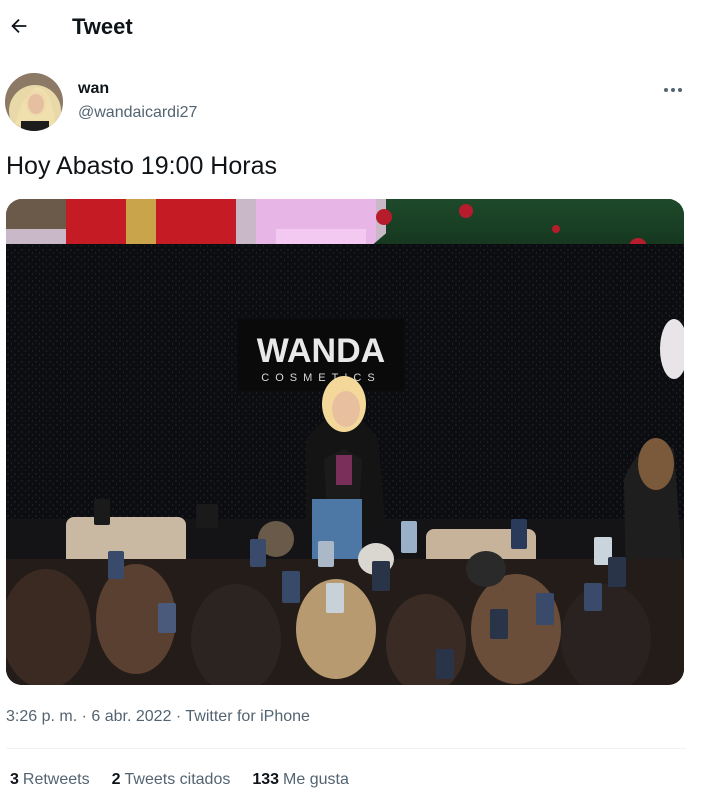 This screenshot has height=808, width=701. Describe the element at coordinates (116, 779) in the screenshot. I see `quote-tweets-count: 2` at that location.